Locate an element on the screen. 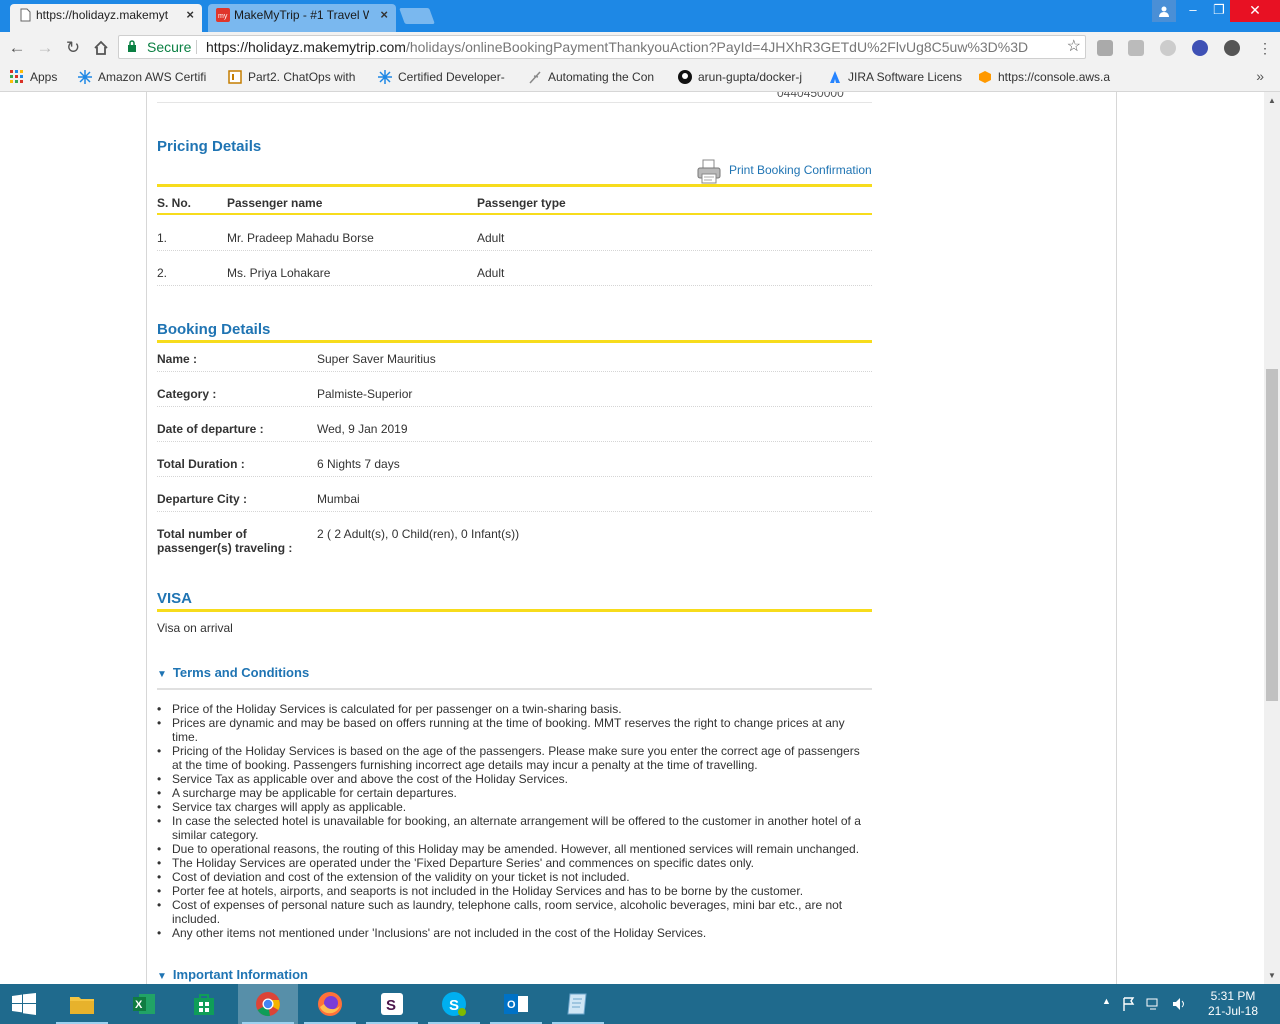  print-booking-confirmation: Print Booking Confirmation is located at coordinates (784, 172).